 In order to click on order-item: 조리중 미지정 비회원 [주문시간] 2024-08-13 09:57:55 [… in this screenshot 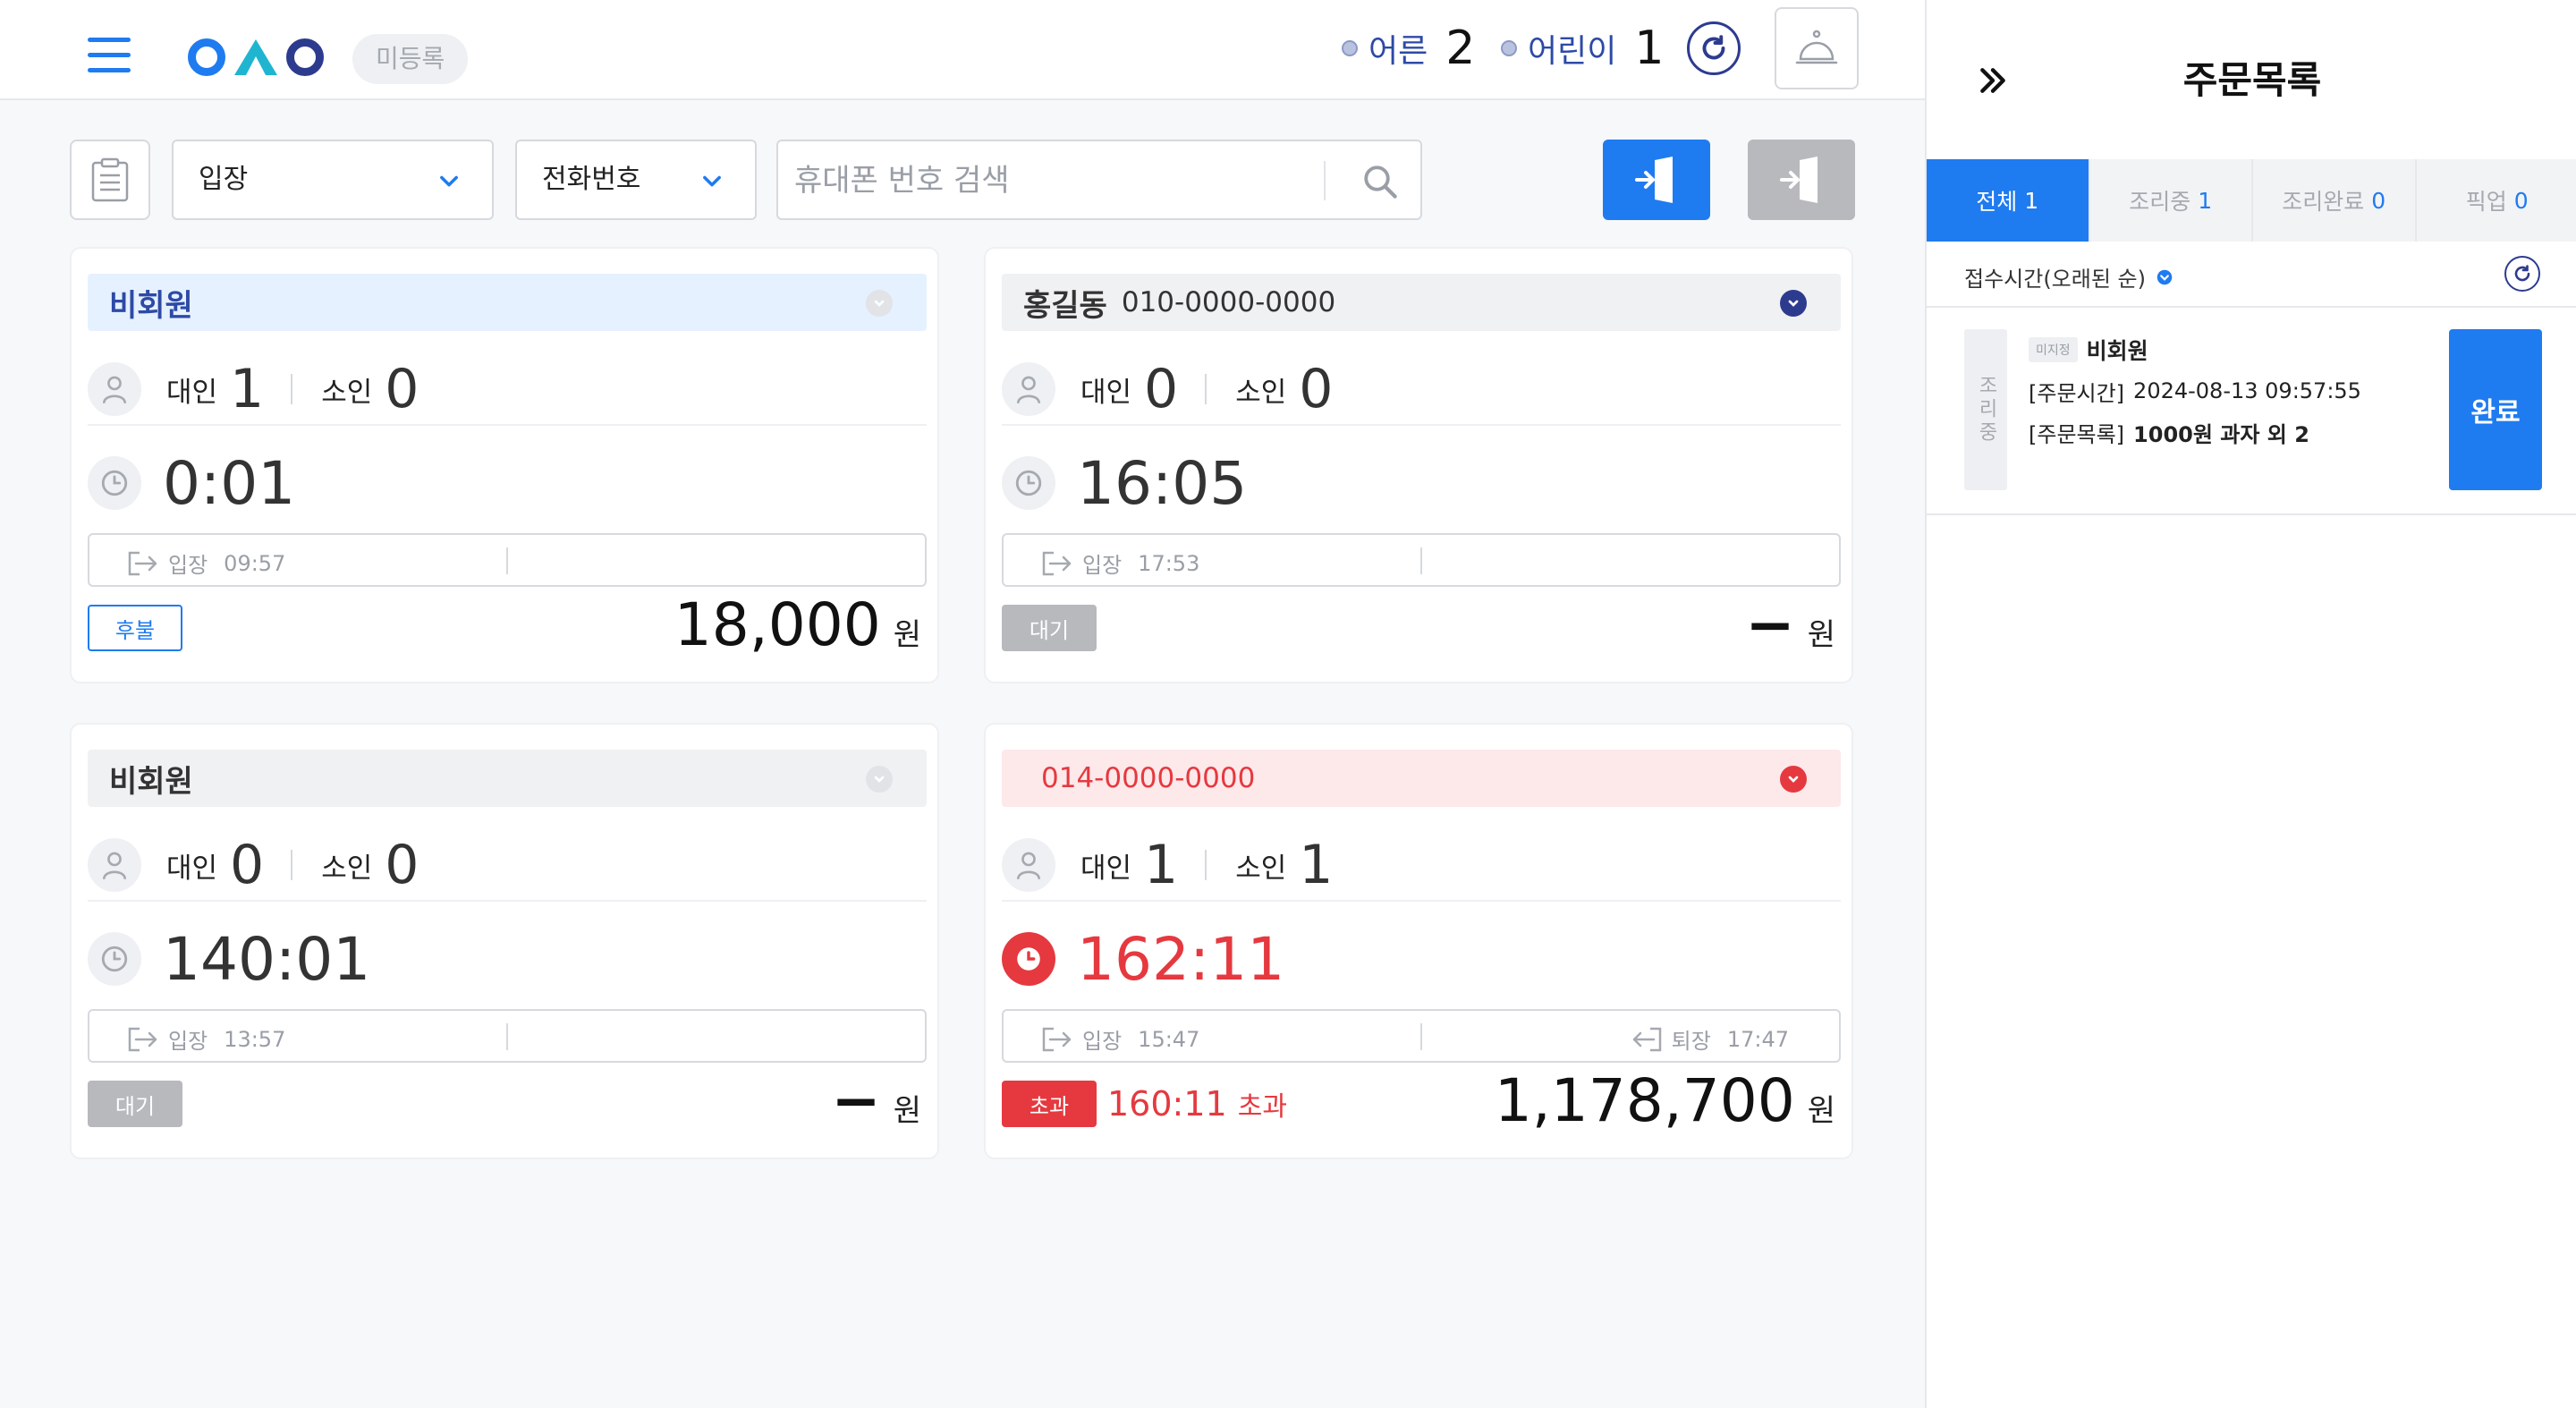, I will do `click(2251, 412)`.